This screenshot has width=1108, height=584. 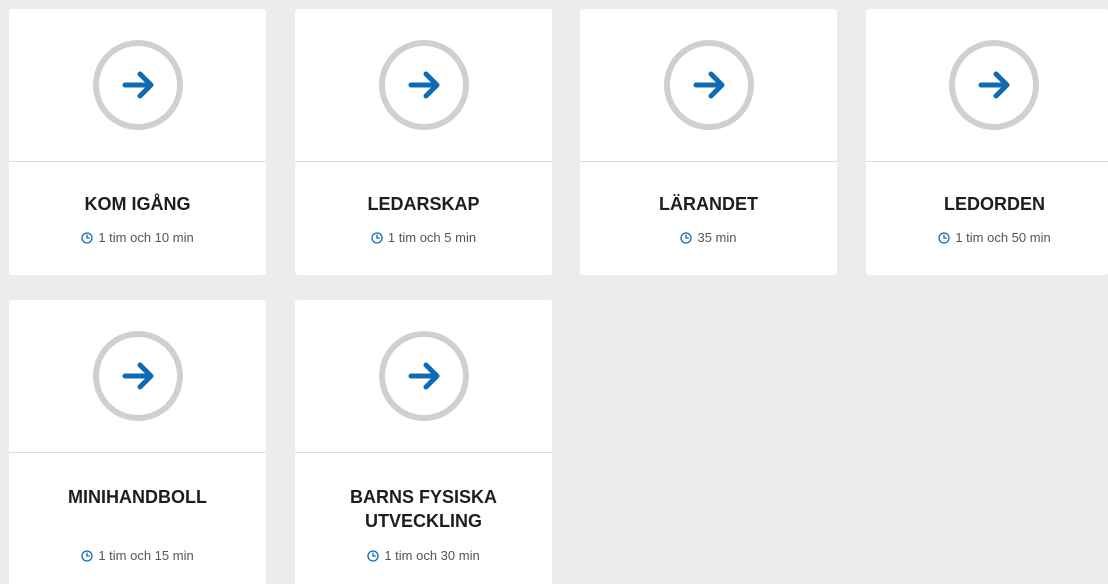 What do you see at coordinates (137, 497) in the screenshot?
I see `card-title: MINIHANDBOLL` at bounding box center [137, 497].